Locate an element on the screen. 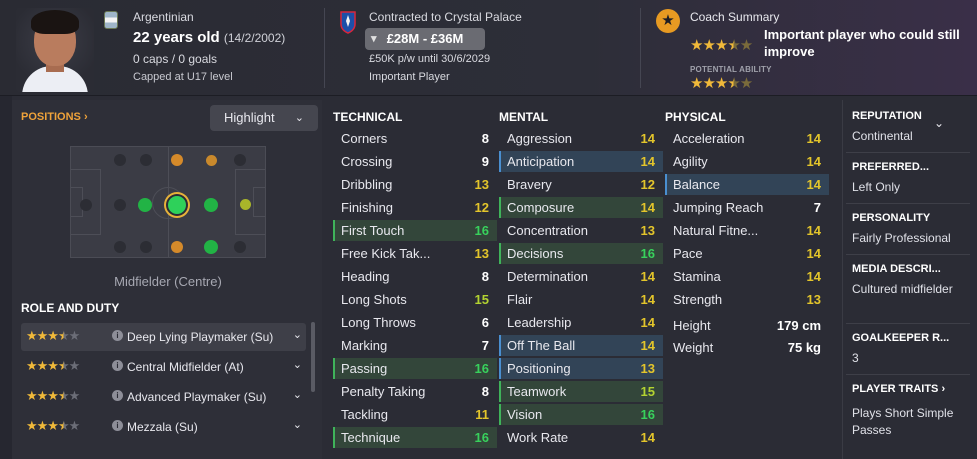  attr-leadership: Leadership 14 is located at coordinates (581, 322).